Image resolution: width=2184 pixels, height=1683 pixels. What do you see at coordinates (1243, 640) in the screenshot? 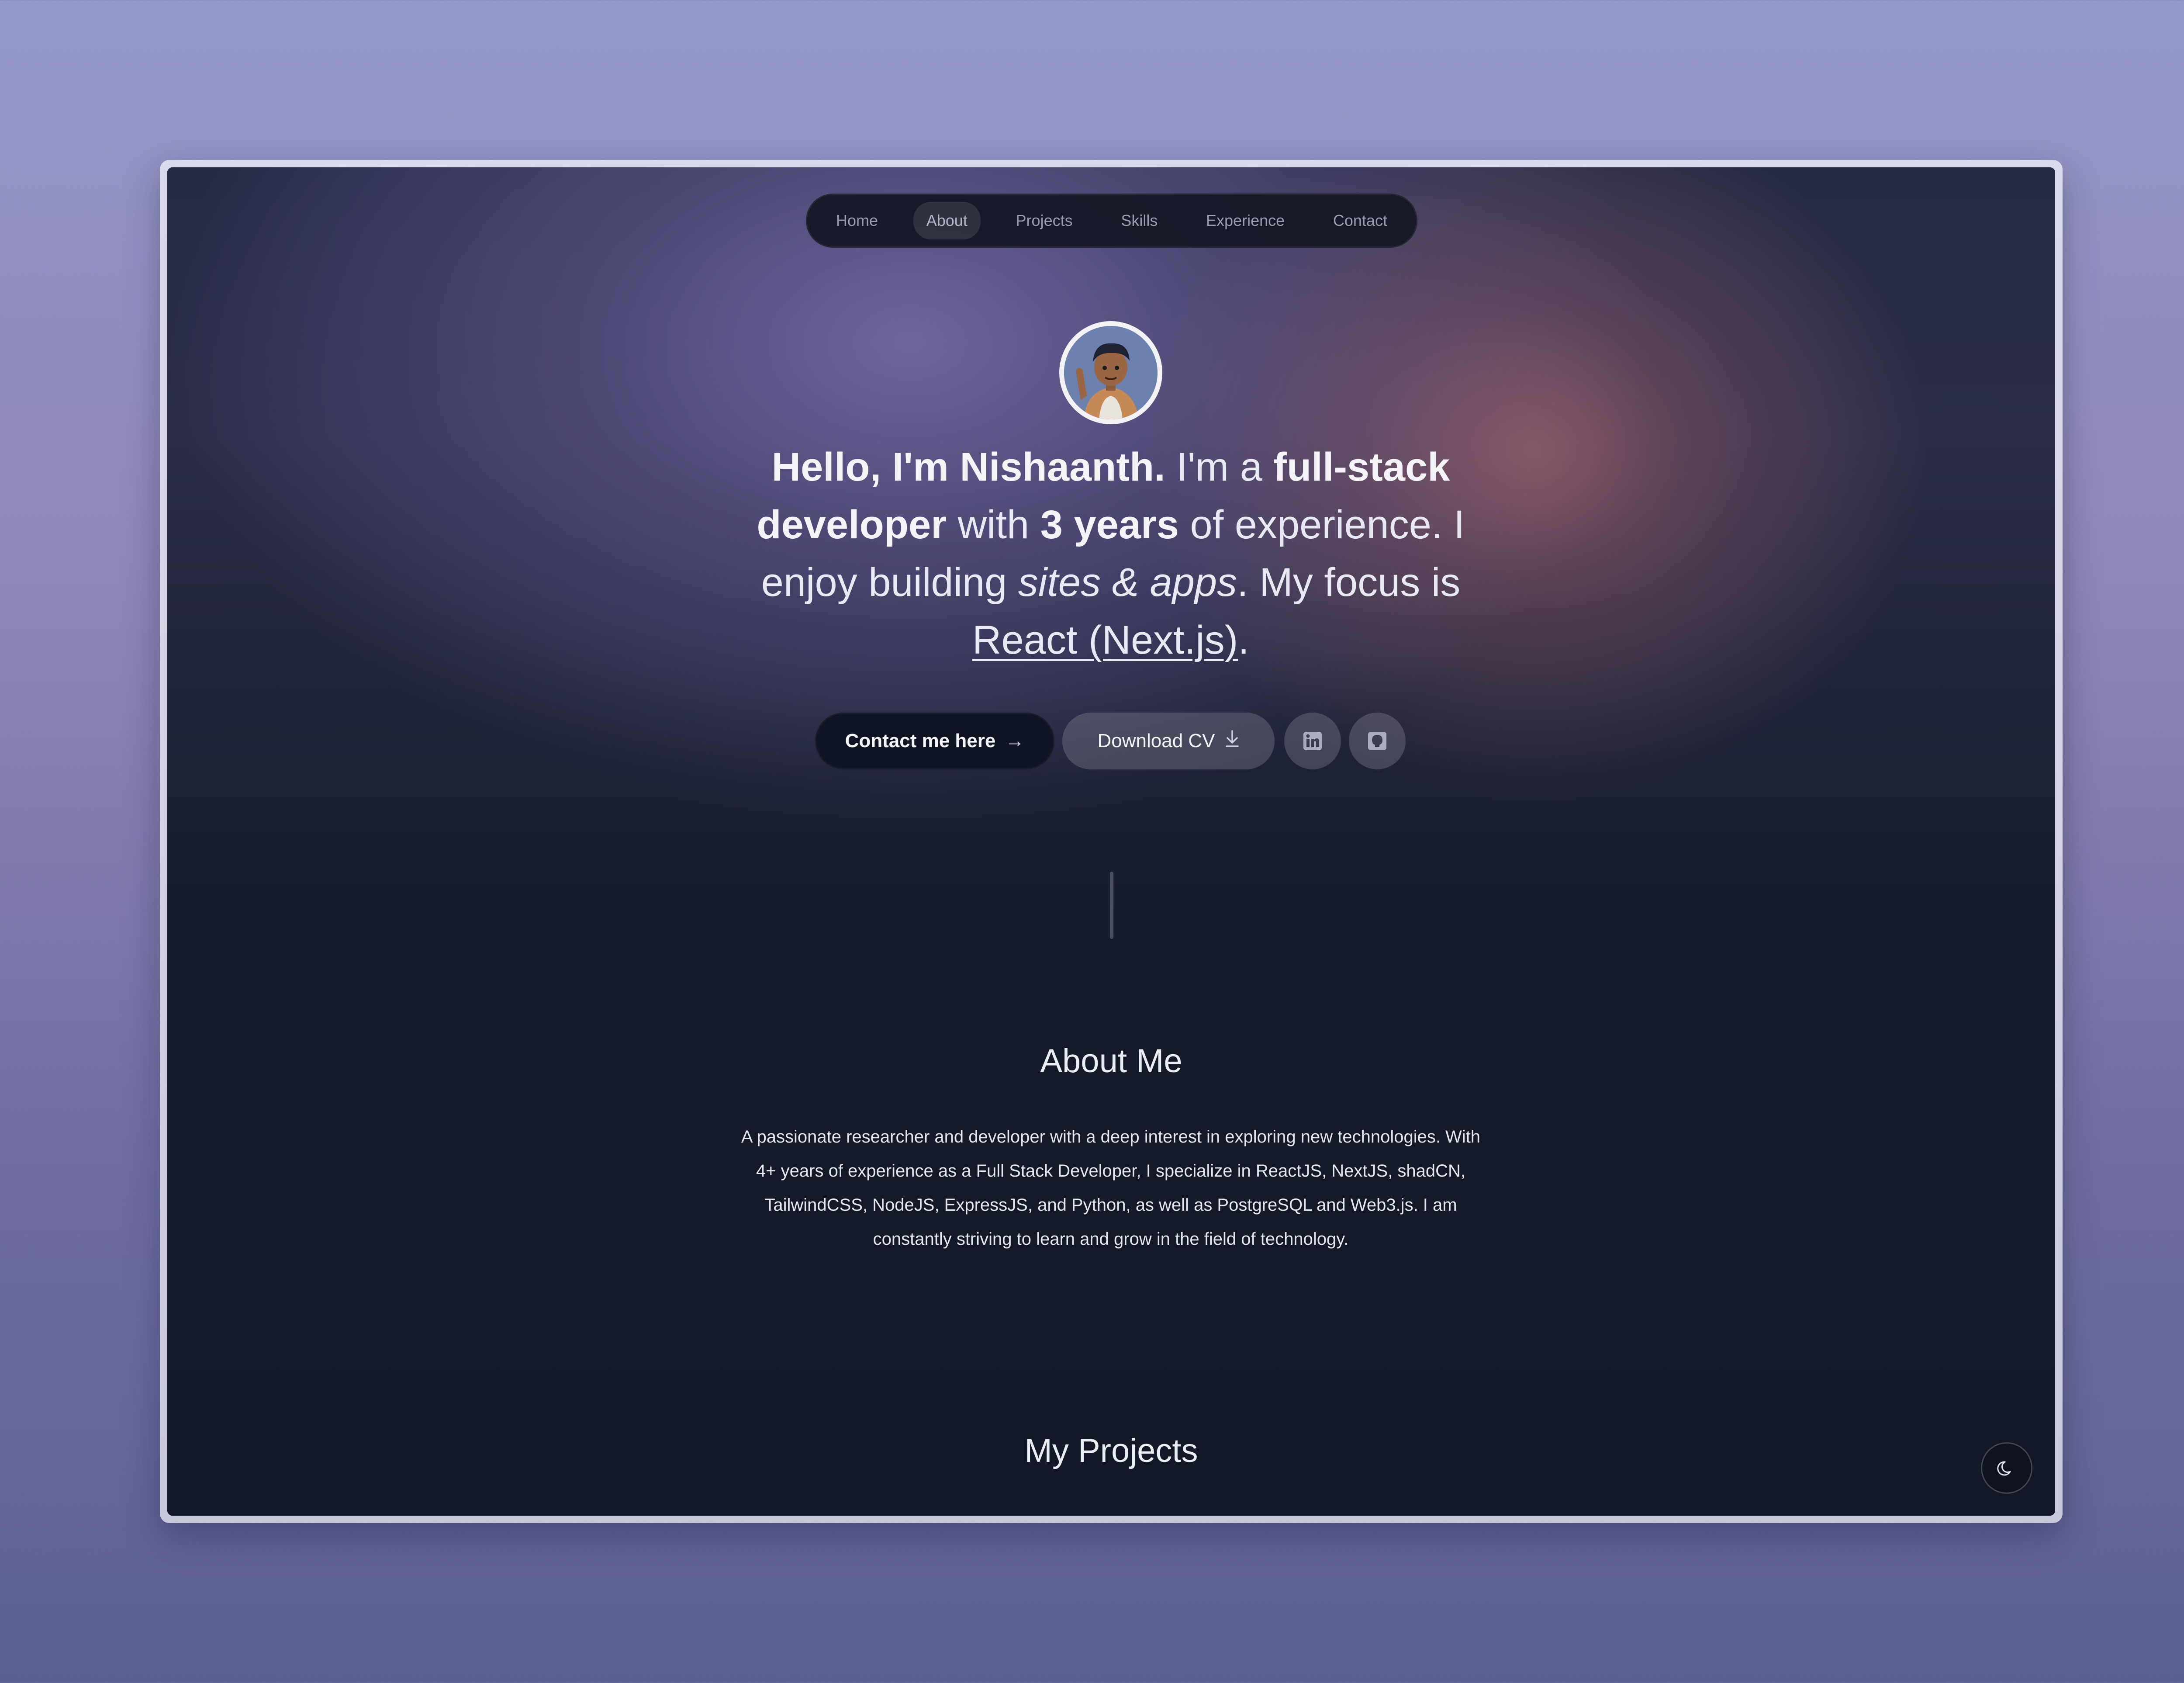
I see `hero-text-end: .` at bounding box center [1243, 640].